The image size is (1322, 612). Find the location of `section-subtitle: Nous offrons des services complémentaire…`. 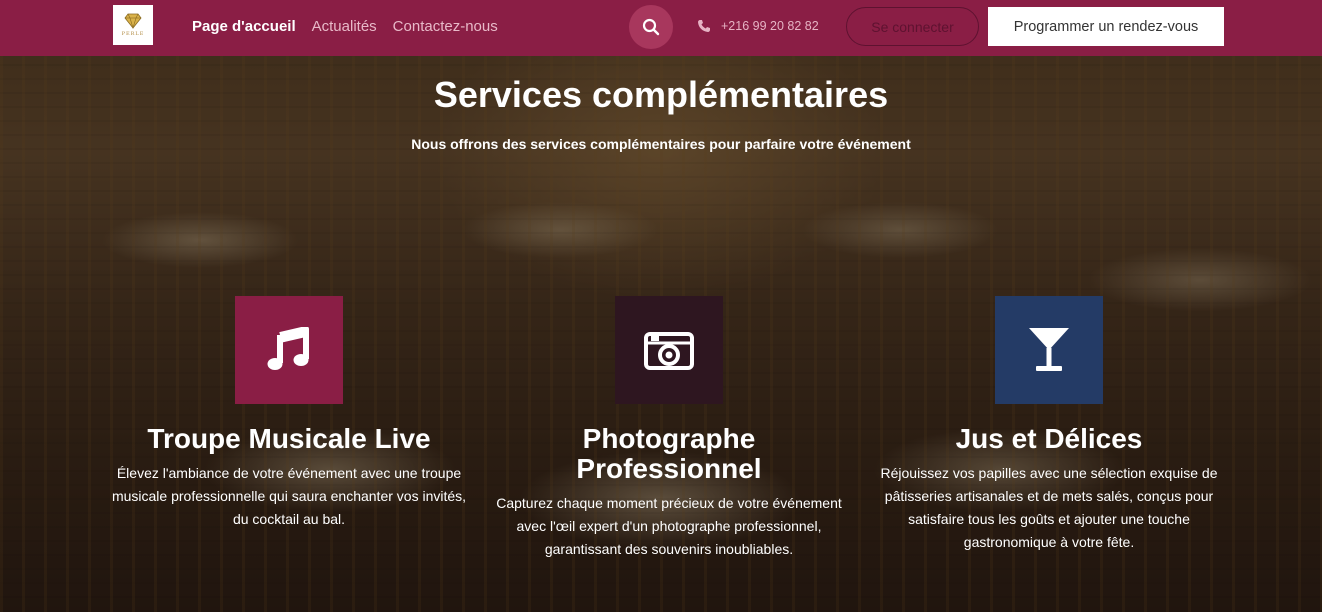

section-subtitle: Nous offrons des services complémentaire… is located at coordinates (661, 144).